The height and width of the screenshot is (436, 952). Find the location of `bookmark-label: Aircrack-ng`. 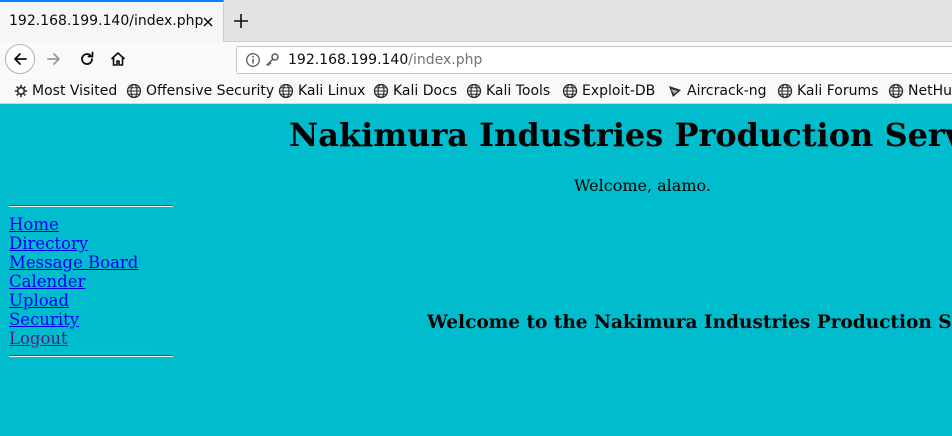

bookmark-label: Aircrack-ng is located at coordinates (727, 91).